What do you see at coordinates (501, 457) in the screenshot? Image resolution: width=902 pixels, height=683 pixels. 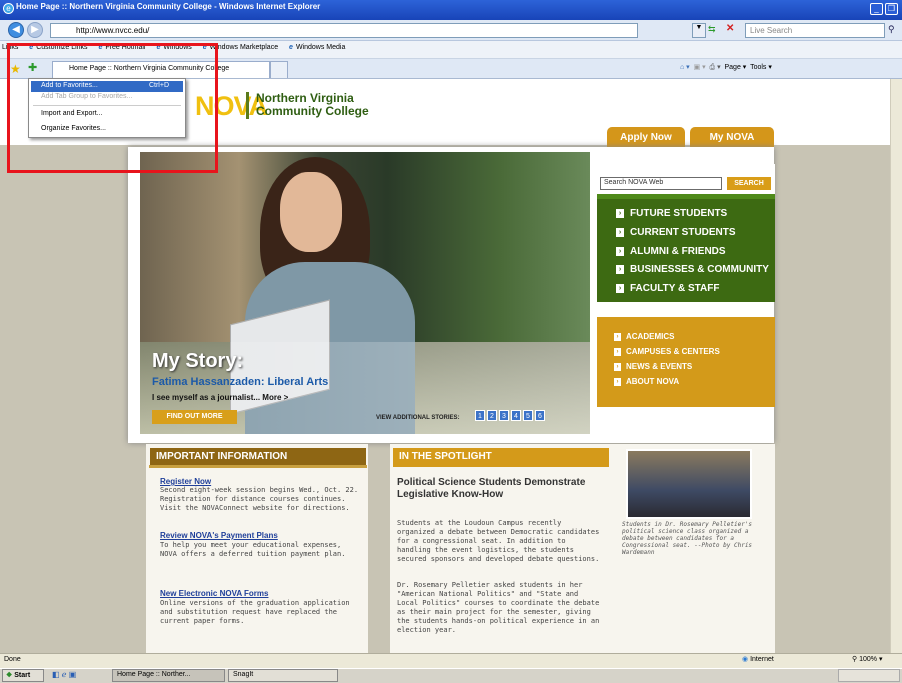 I see `spotlight-title: IN THE SPOTLIGHT` at bounding box center [501, 457].